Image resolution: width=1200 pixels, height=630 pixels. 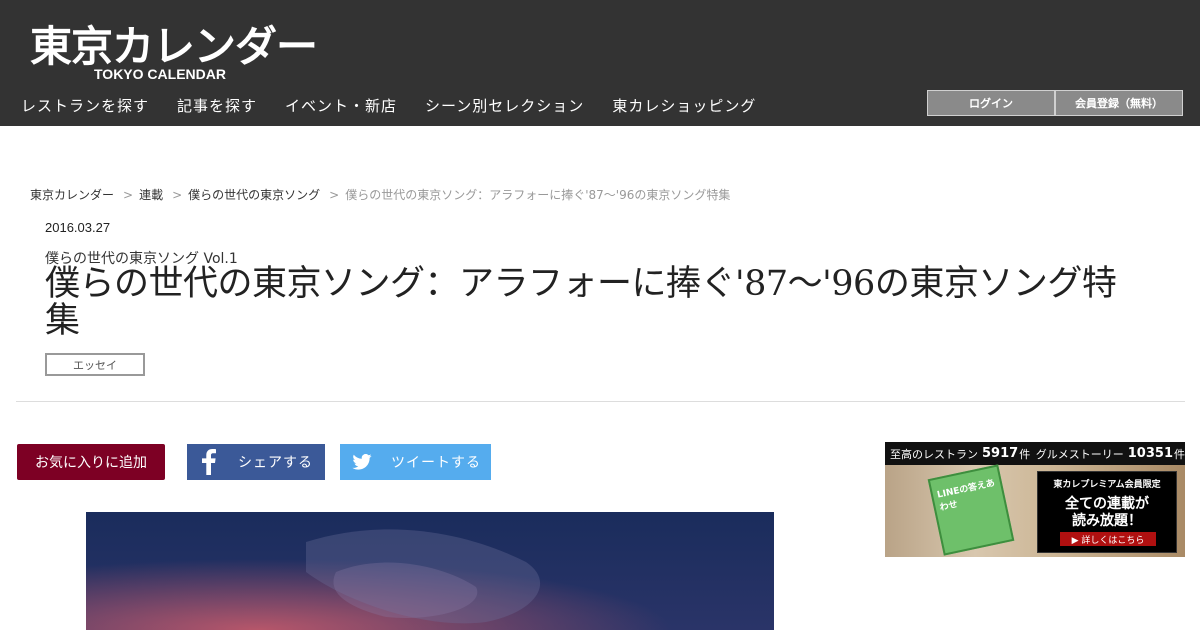 I want to click on ad-promo-line2: 読み放題！, so click(x=1107, y=521).